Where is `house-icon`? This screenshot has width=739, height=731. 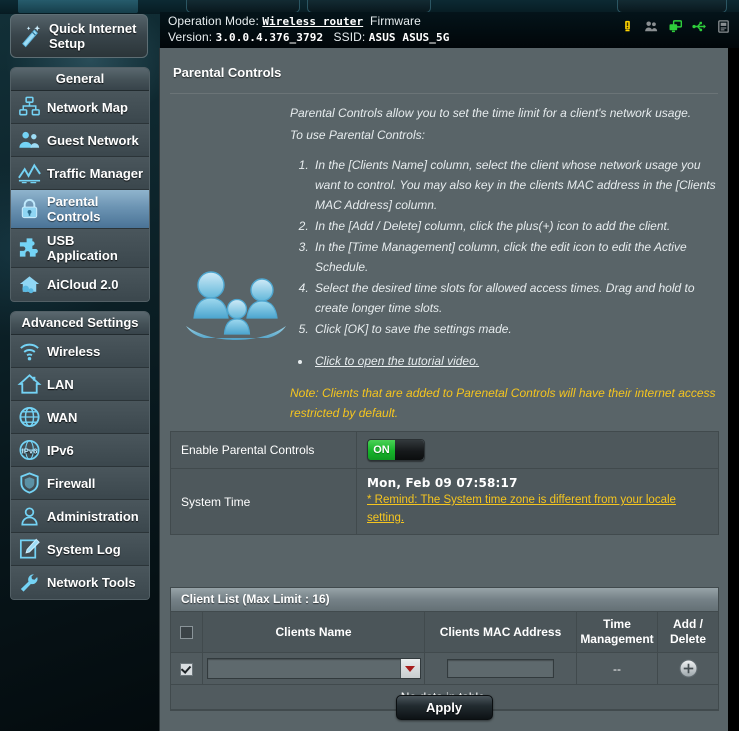 house-icon is located at coordinates (29, 384).